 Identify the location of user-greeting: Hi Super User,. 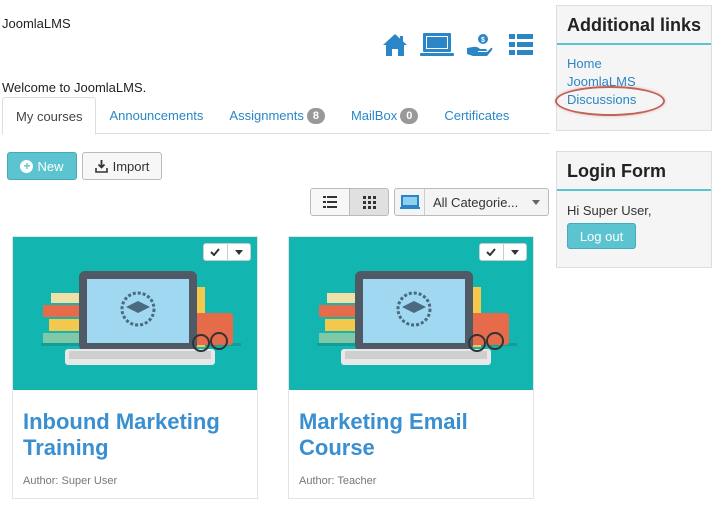
(609, 210).